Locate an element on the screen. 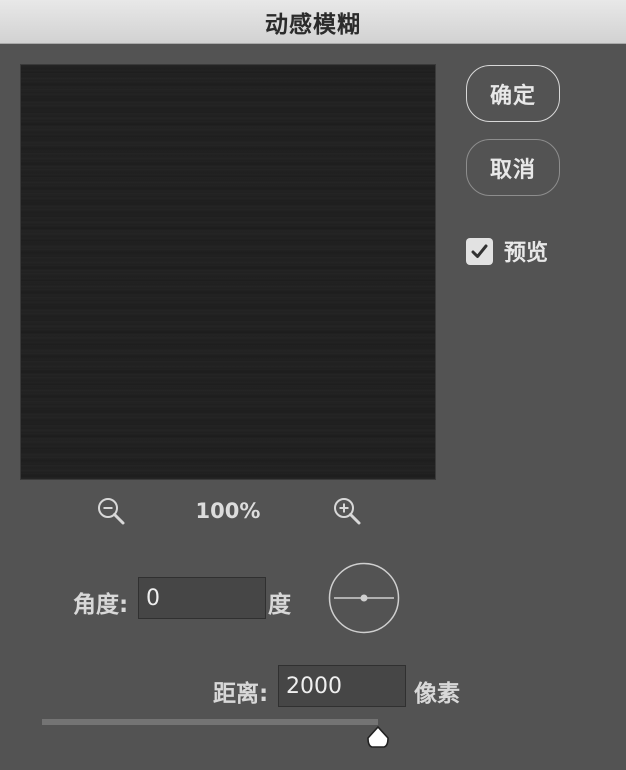 This screenshot has height=770, width=626. distance-input is located at coordinates (342, 686).